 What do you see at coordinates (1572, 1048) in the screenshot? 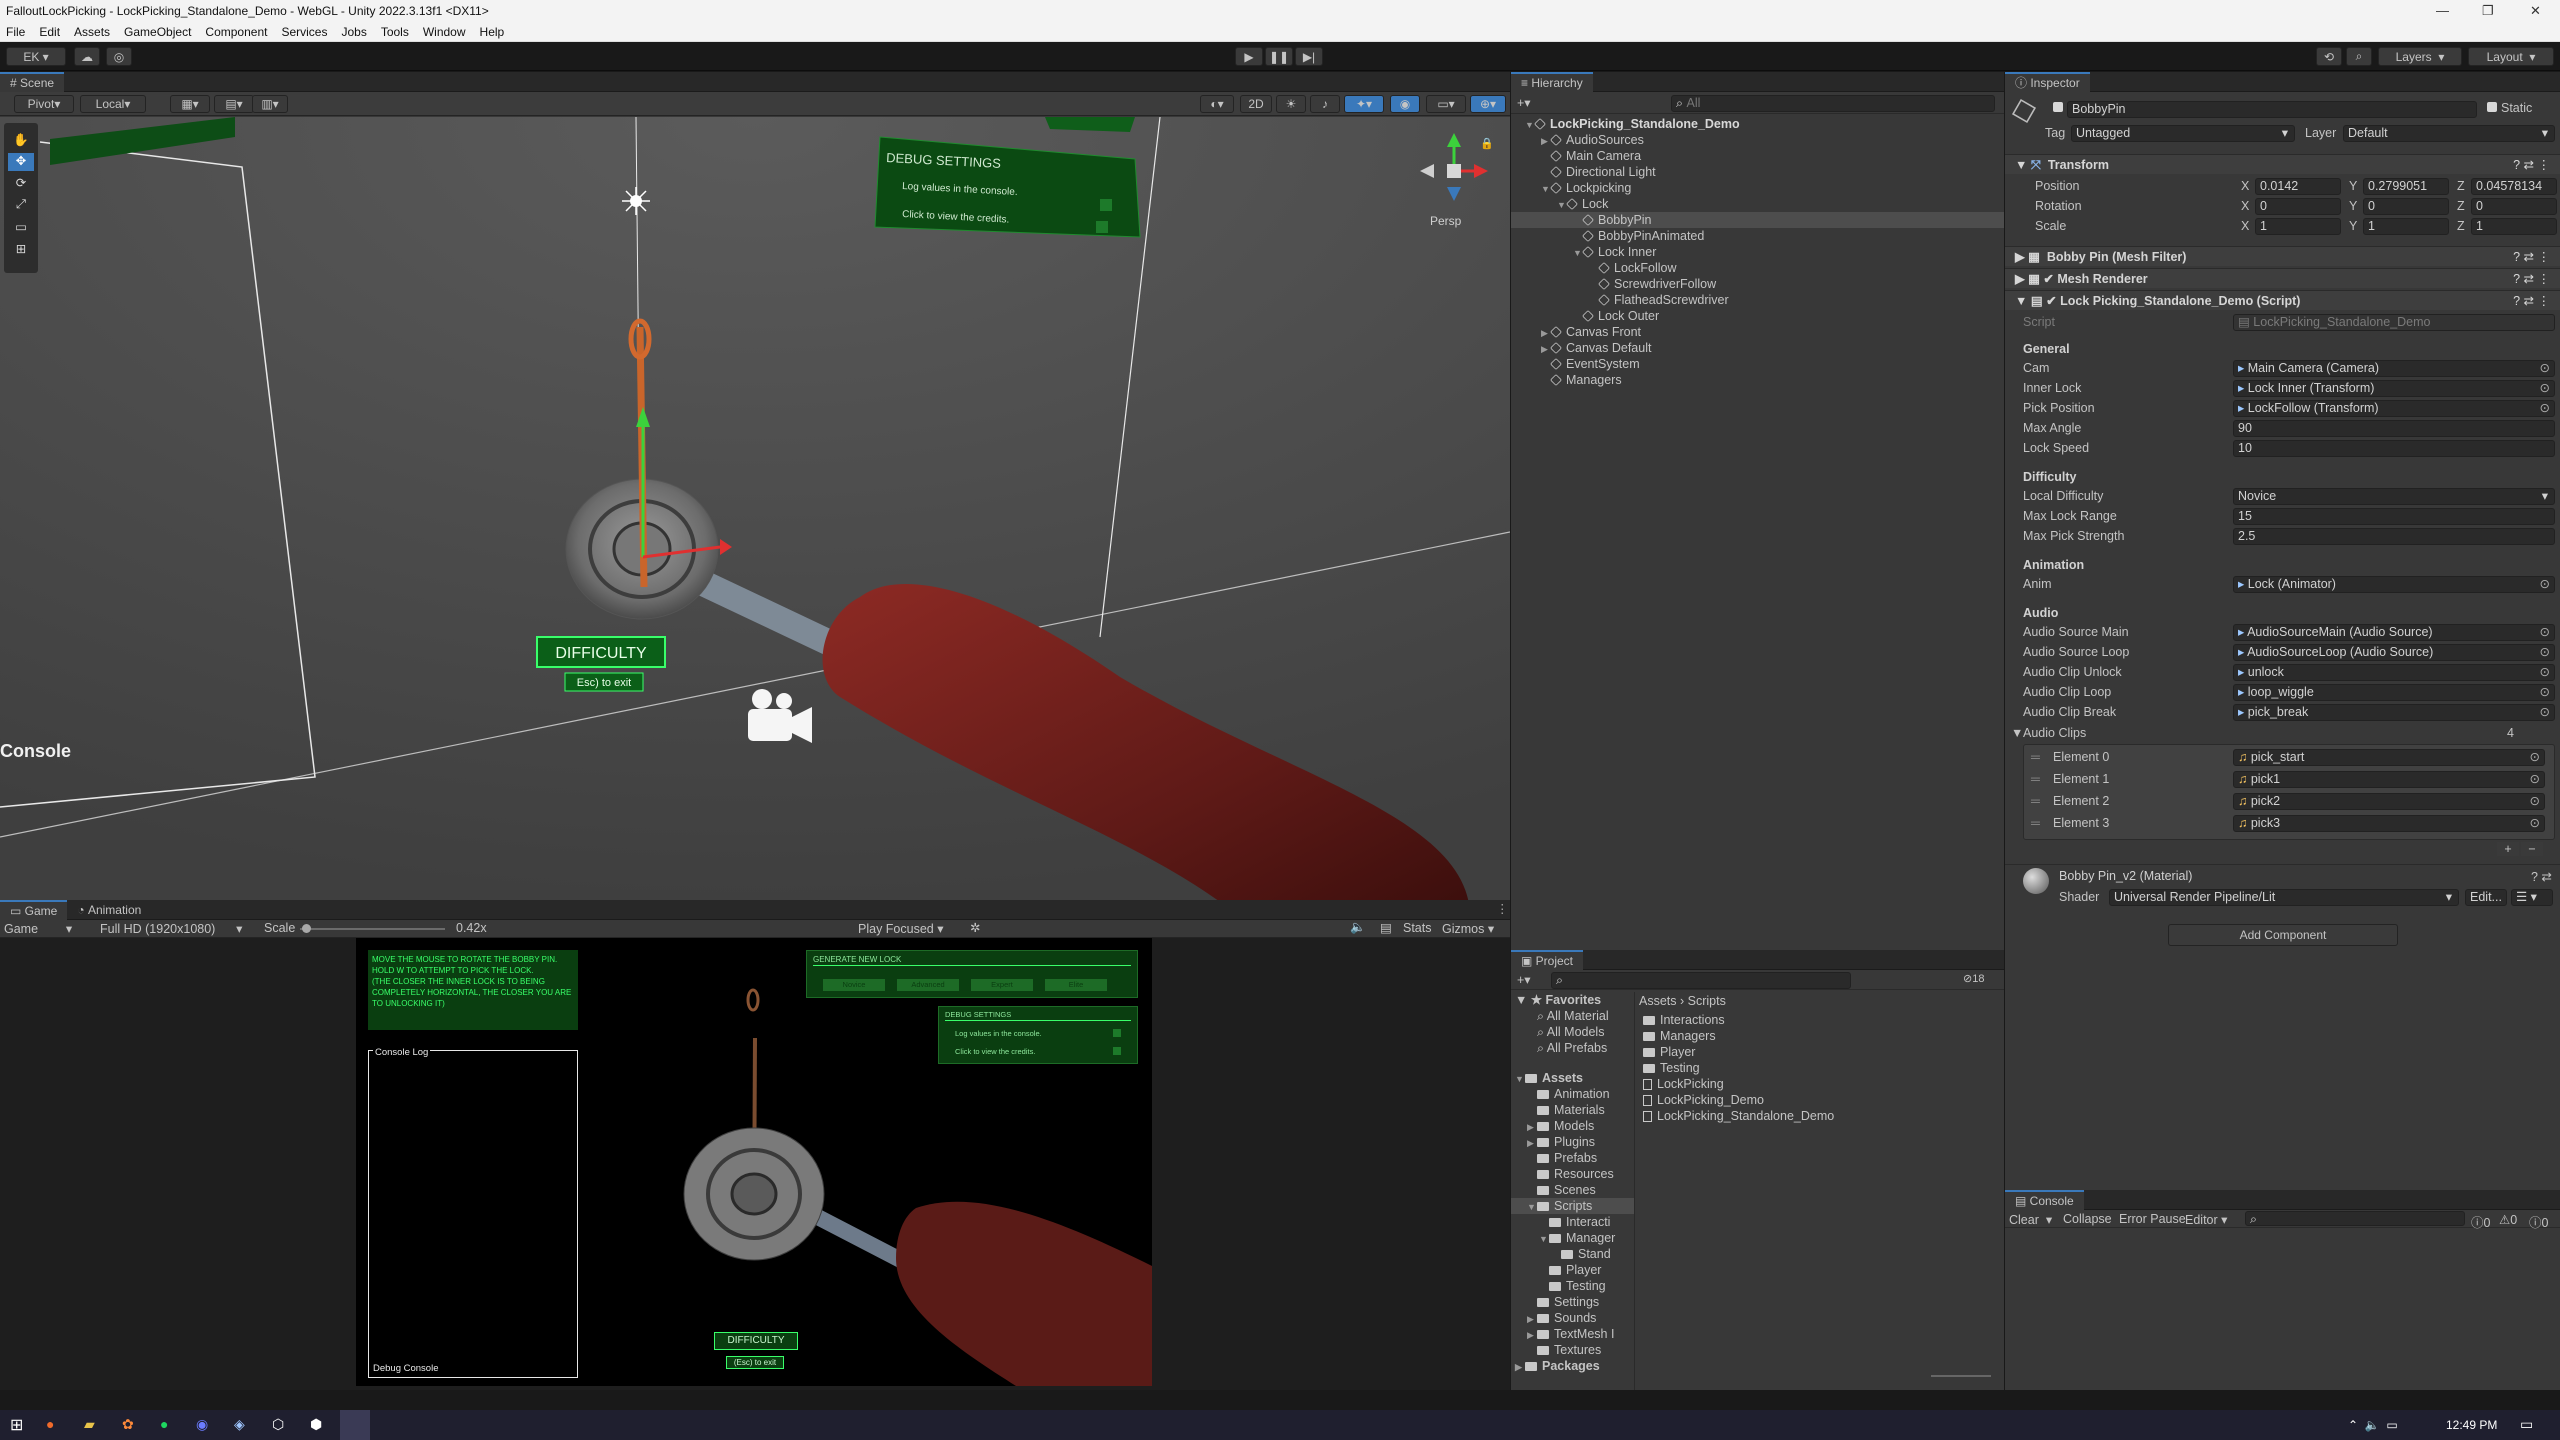
I see `favorite-item: ⌕ All Prefabs` at bounding box center [1572, 1048].